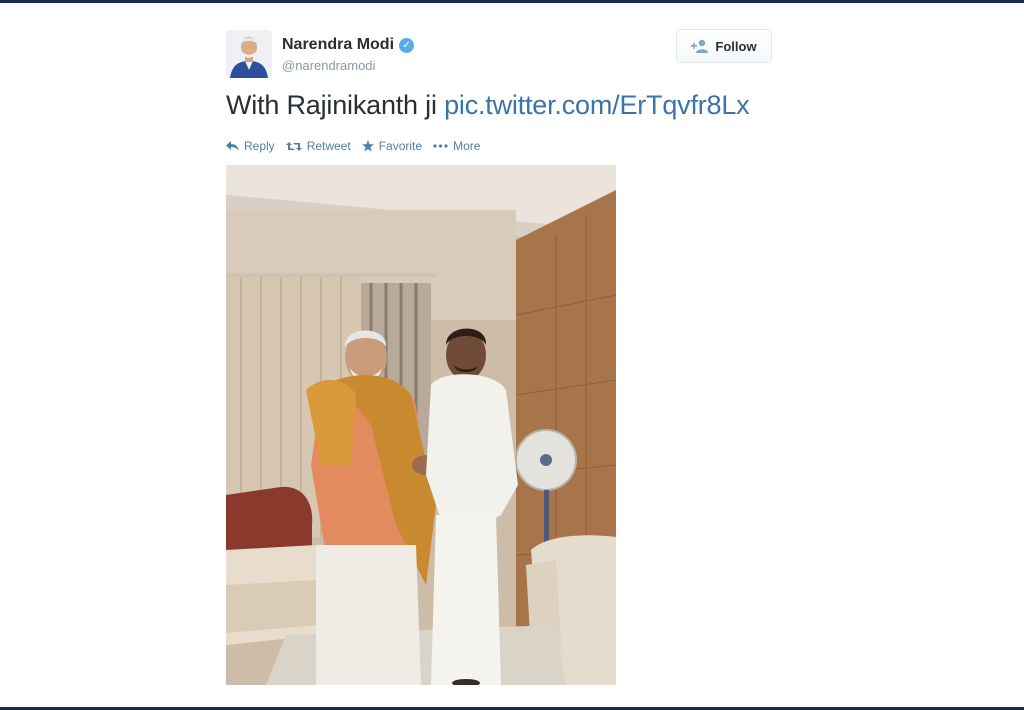 Image resolution: width=1024 pixels, height=710 pixels. I want to click on retweet-icon, so click(293, 146).